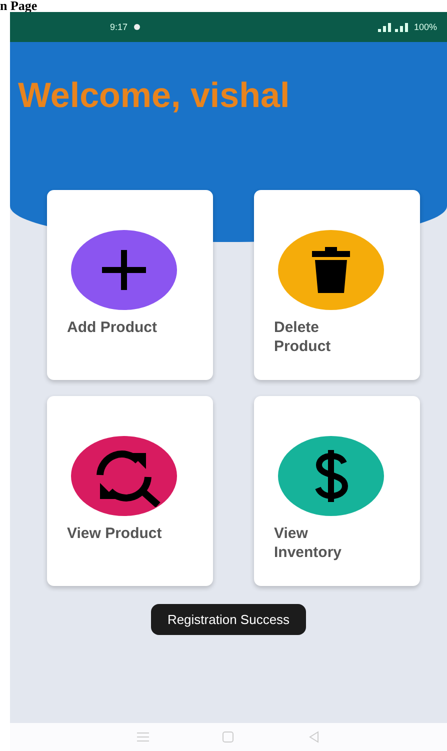 This screenshot has width=447, height=751. I want to click on back-icon, so click(314, 737).